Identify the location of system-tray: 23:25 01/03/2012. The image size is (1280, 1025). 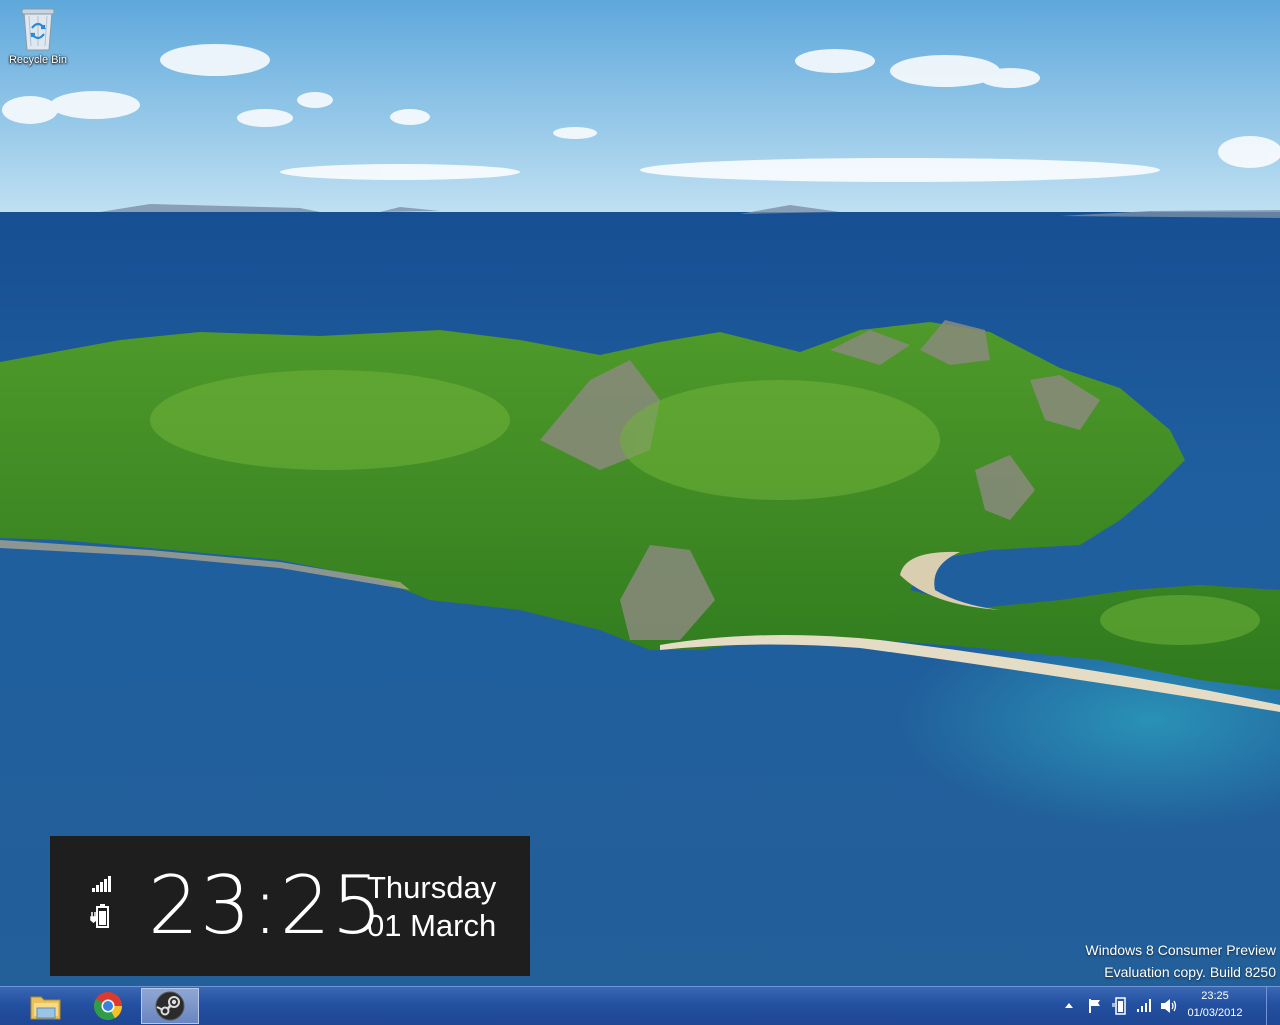
(1170, 1006).